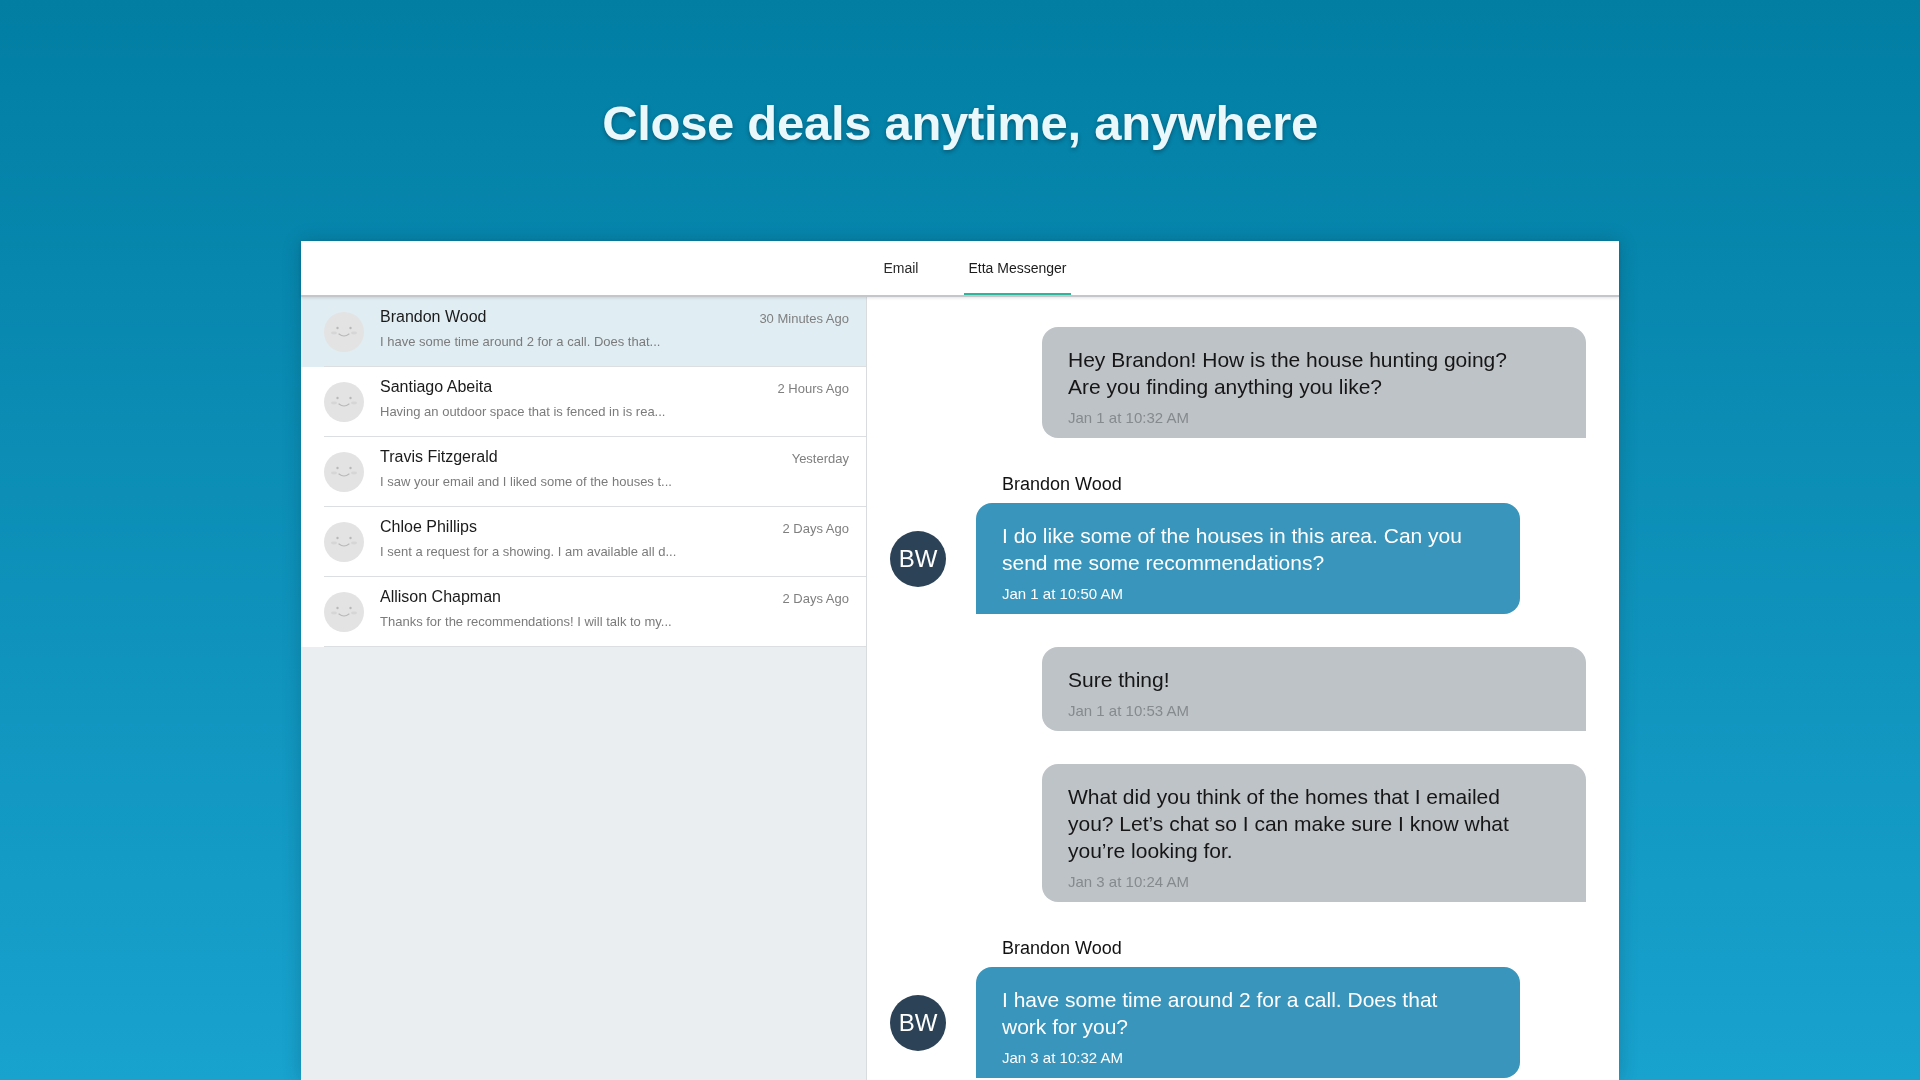  I want to click on conversation-item: Santiago Abeita Having an outdoor space that is fenced in is rea... 2 Hours Ago, so click(583, 402).